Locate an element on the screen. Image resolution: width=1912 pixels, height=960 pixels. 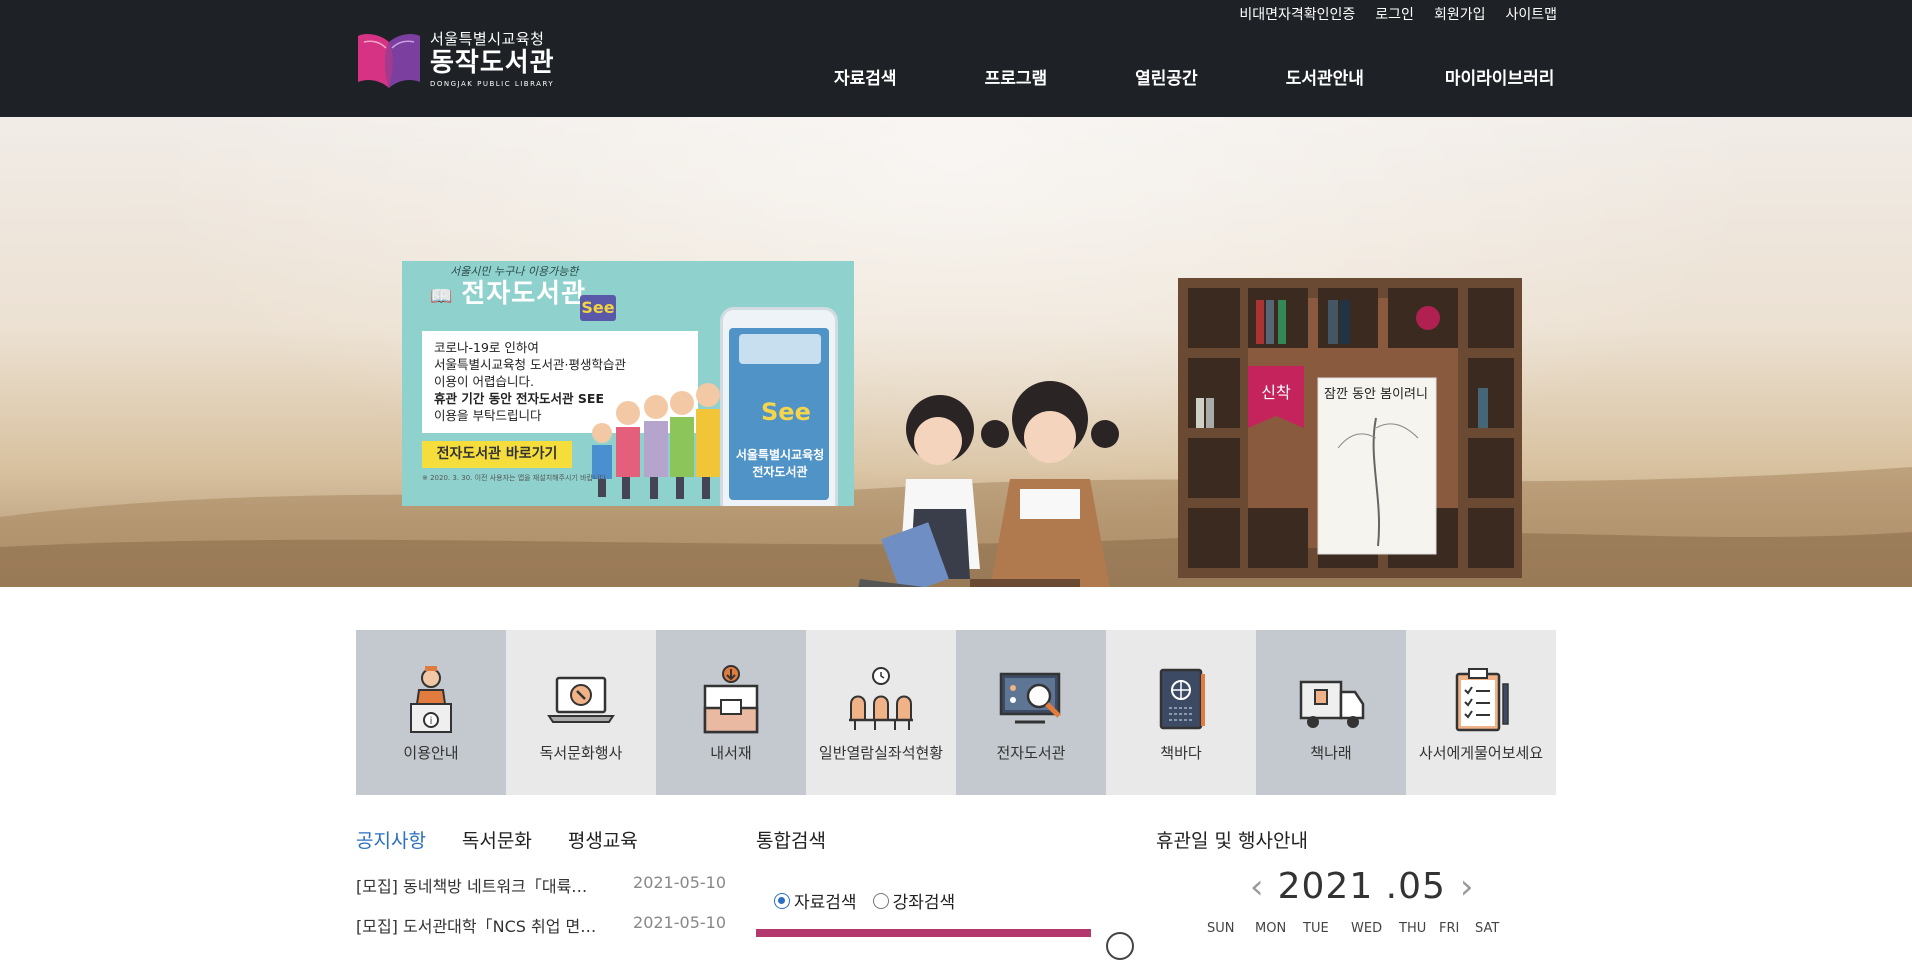
notice-tabs: 공지사항 독서문화 평생교육 is located at coordinates (497, 839).